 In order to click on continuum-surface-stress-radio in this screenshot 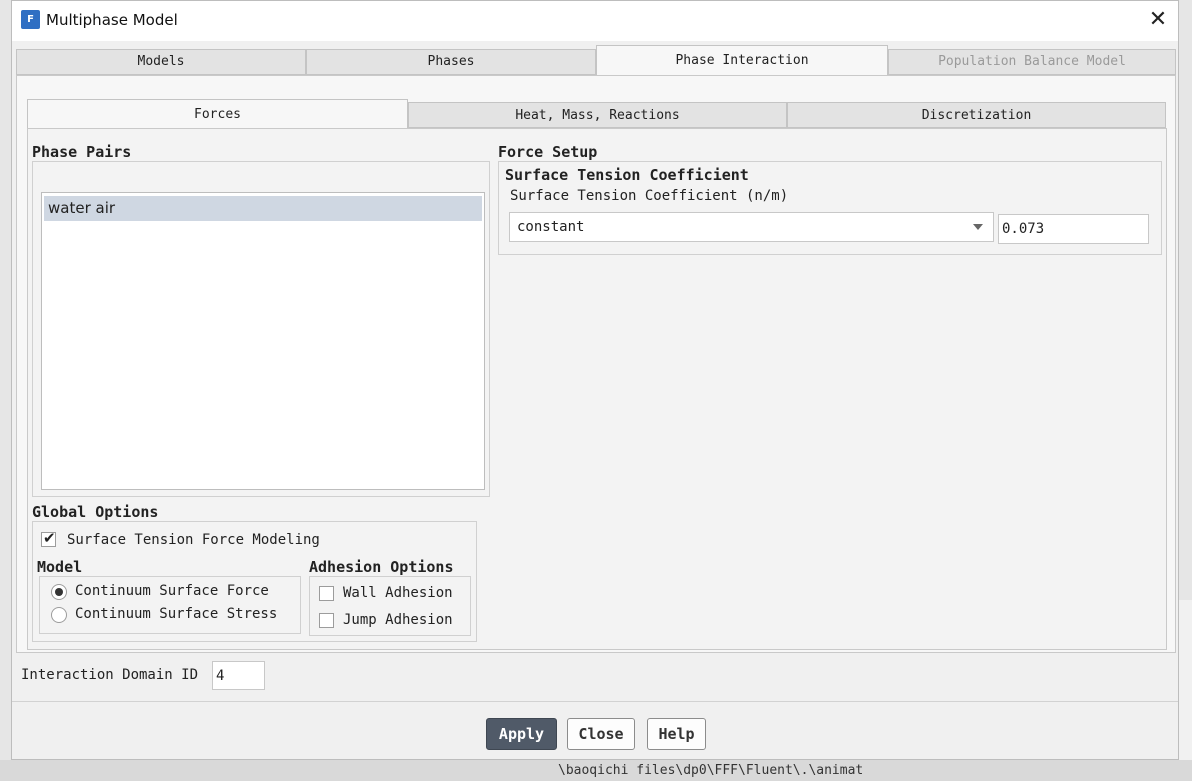, I will do `click(59, 615)`.